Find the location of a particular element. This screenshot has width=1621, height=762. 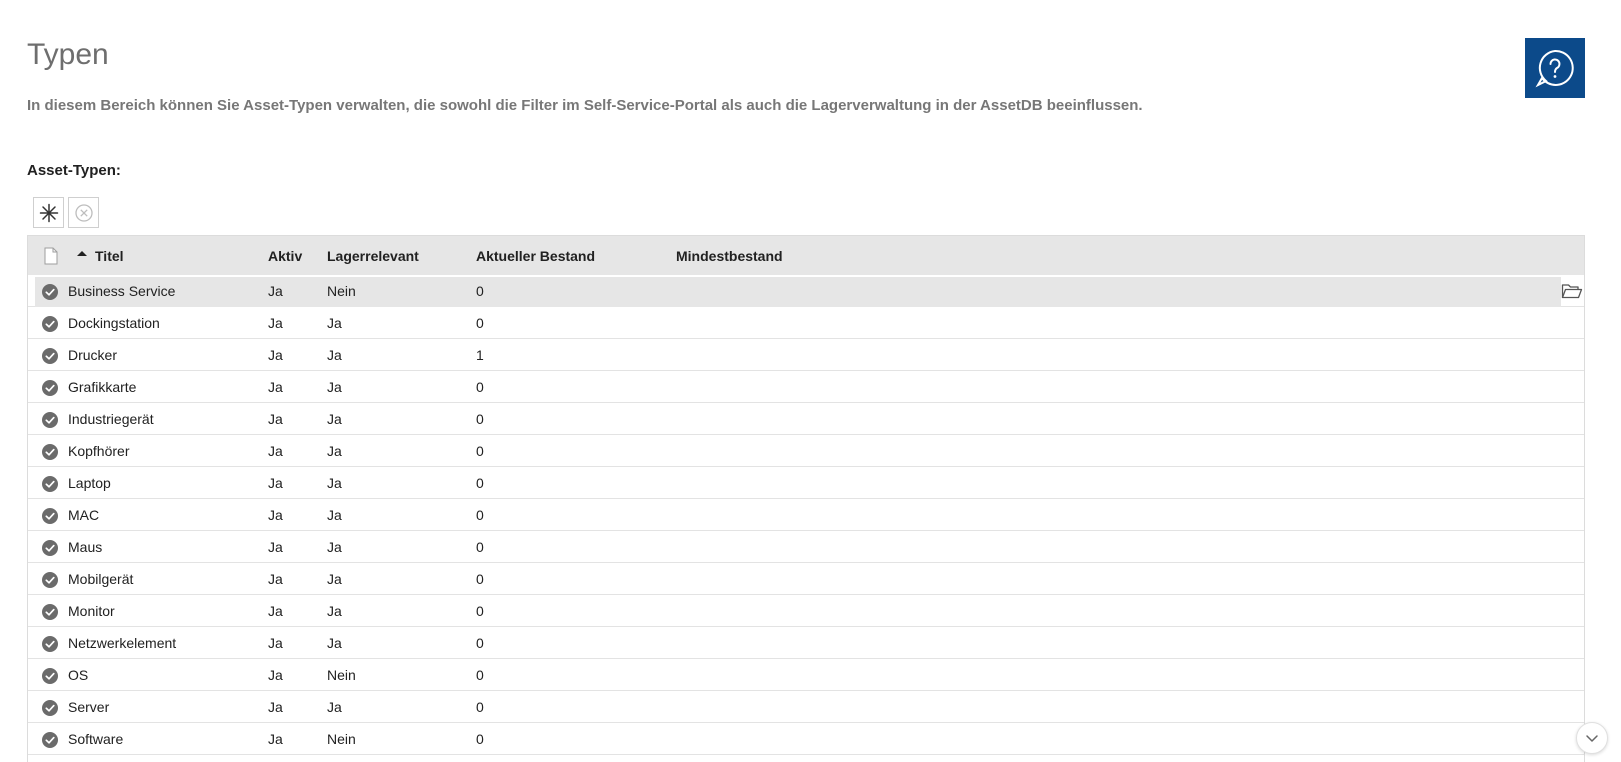

column-header-storage-relevant: Lagerrelevant is located at coordinates (373, 256).